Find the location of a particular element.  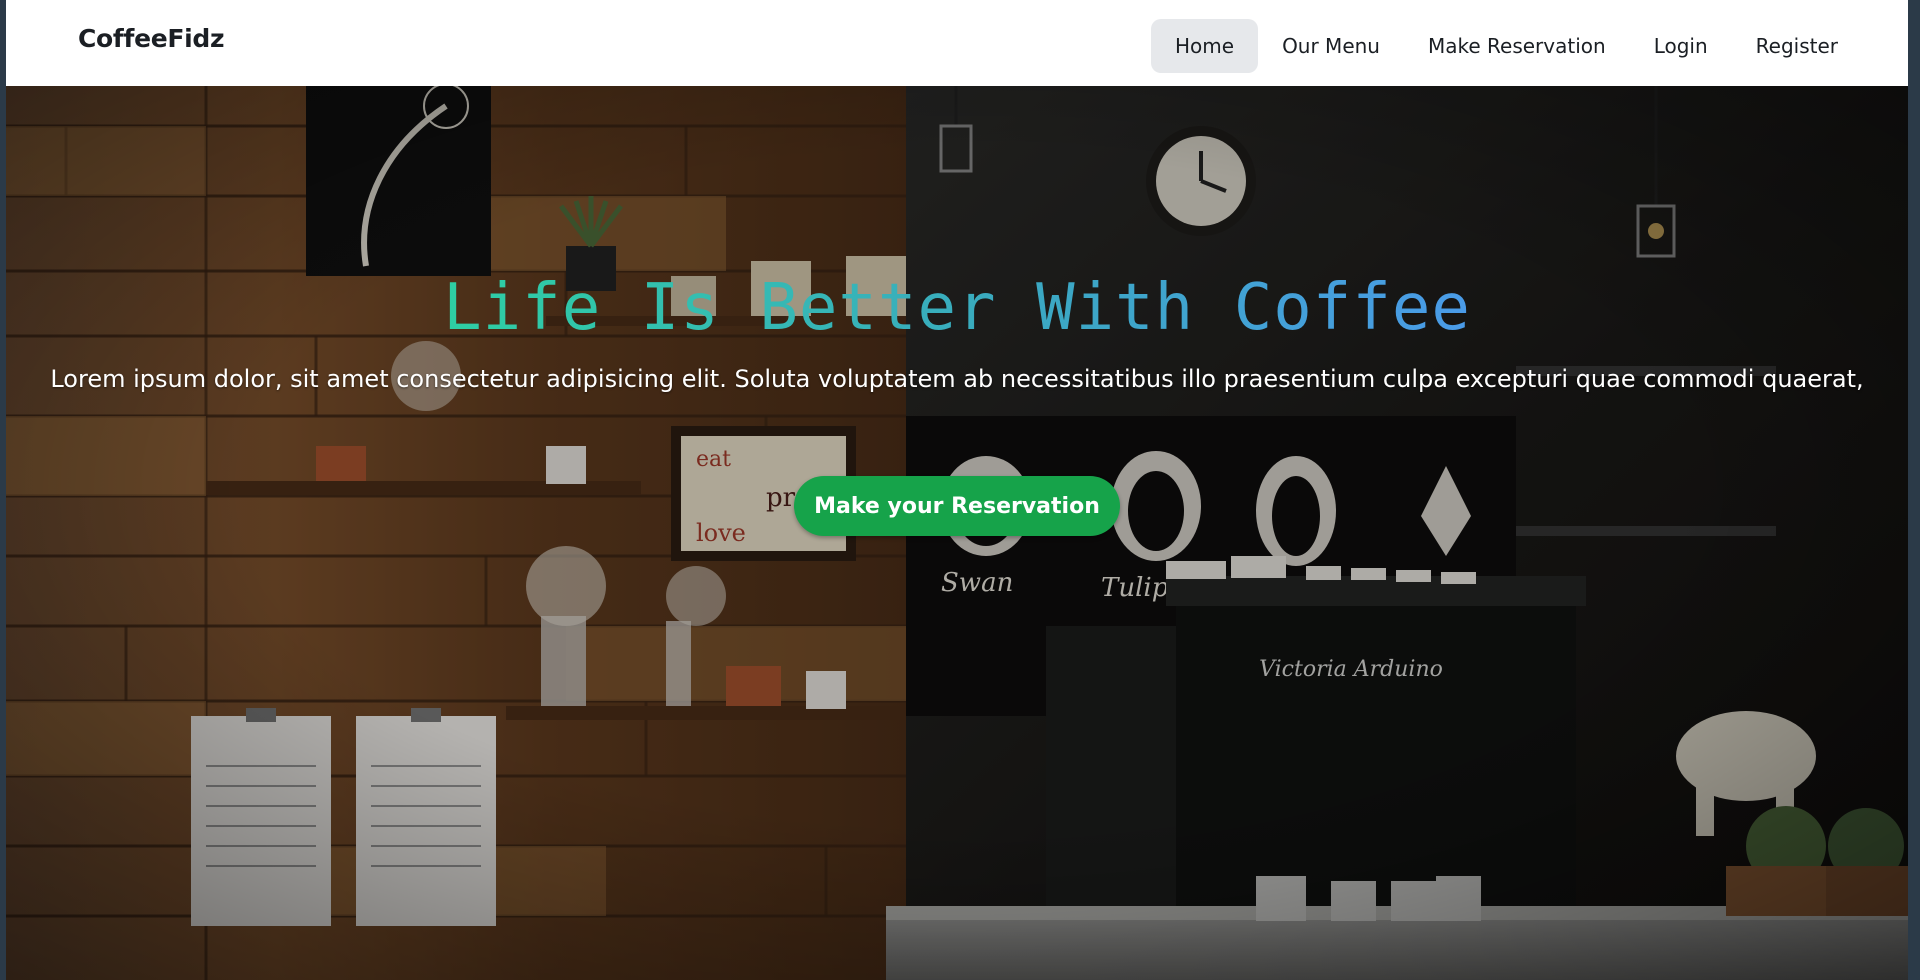

hero-title: Life Is Better With Coffee is located at coordinates (957, 308).